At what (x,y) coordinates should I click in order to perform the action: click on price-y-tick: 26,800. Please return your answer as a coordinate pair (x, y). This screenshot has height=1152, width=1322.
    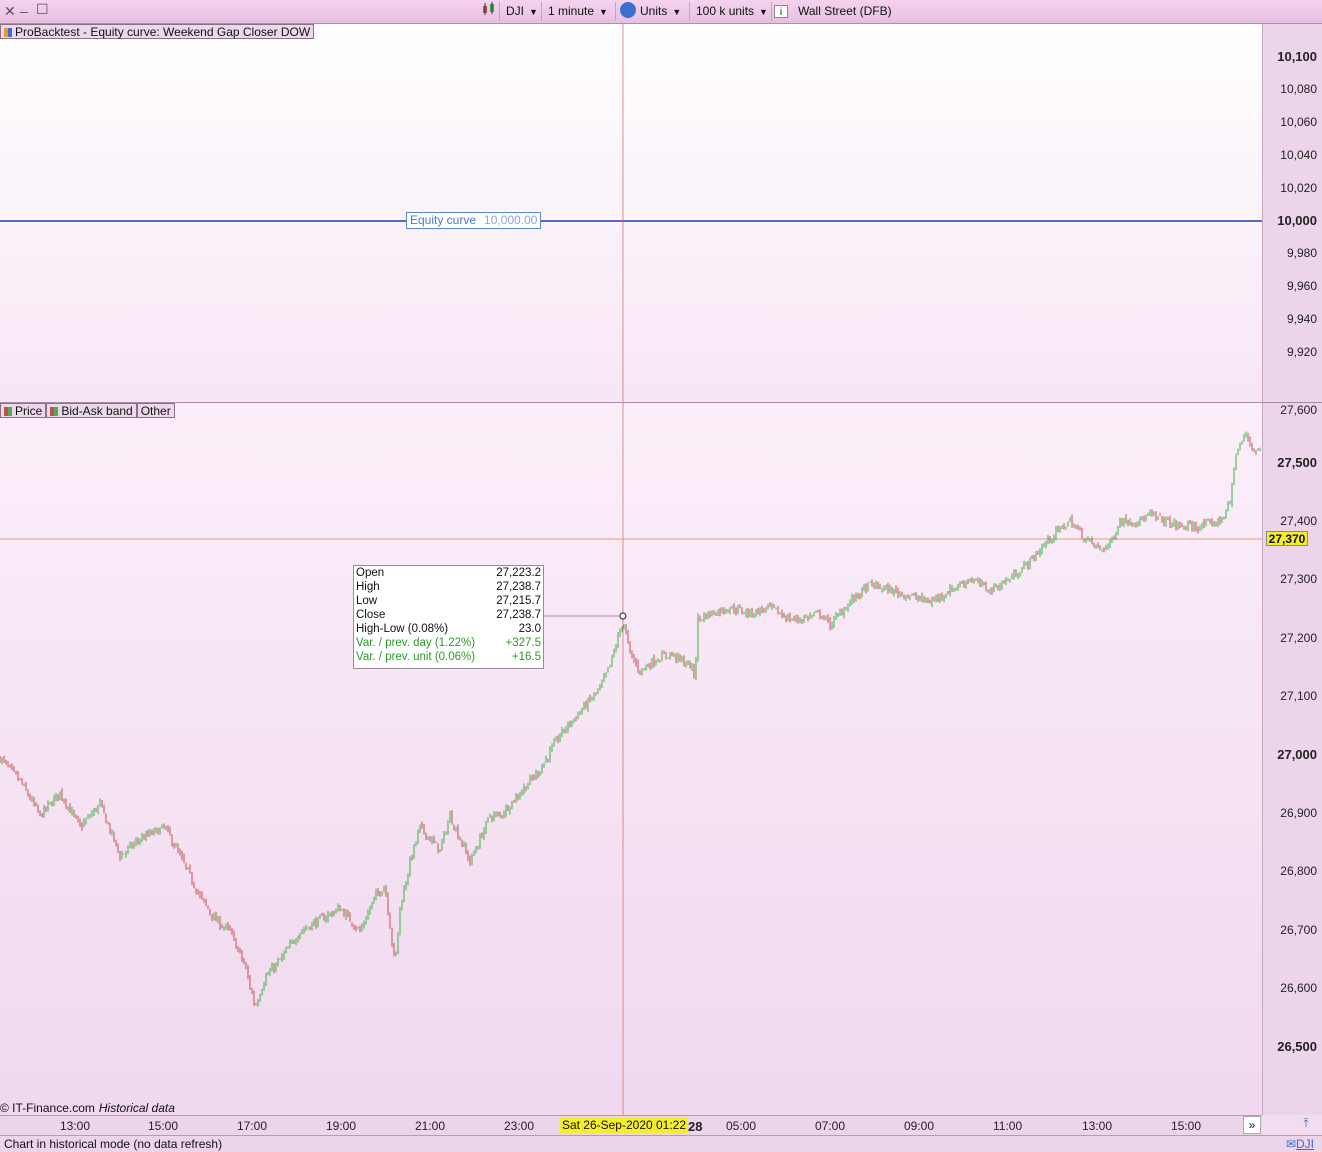
    Looking at the image, I should click on (1298, 871).